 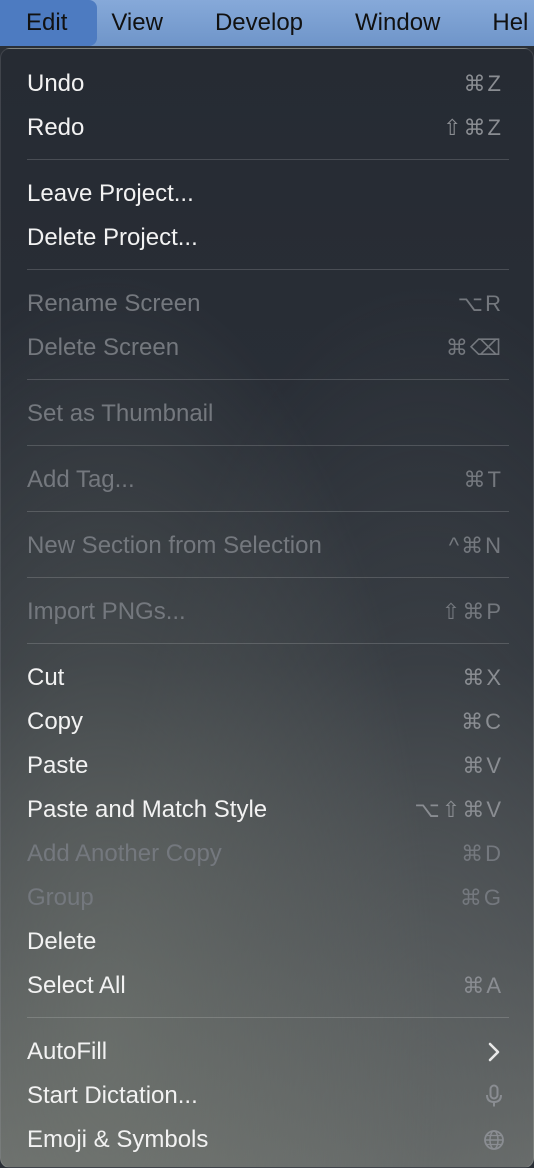 What do you see at coordinates (481, 897) in the screenshot?
I see `shortcut-text: ⌘G` at bounding box center [481, 897].